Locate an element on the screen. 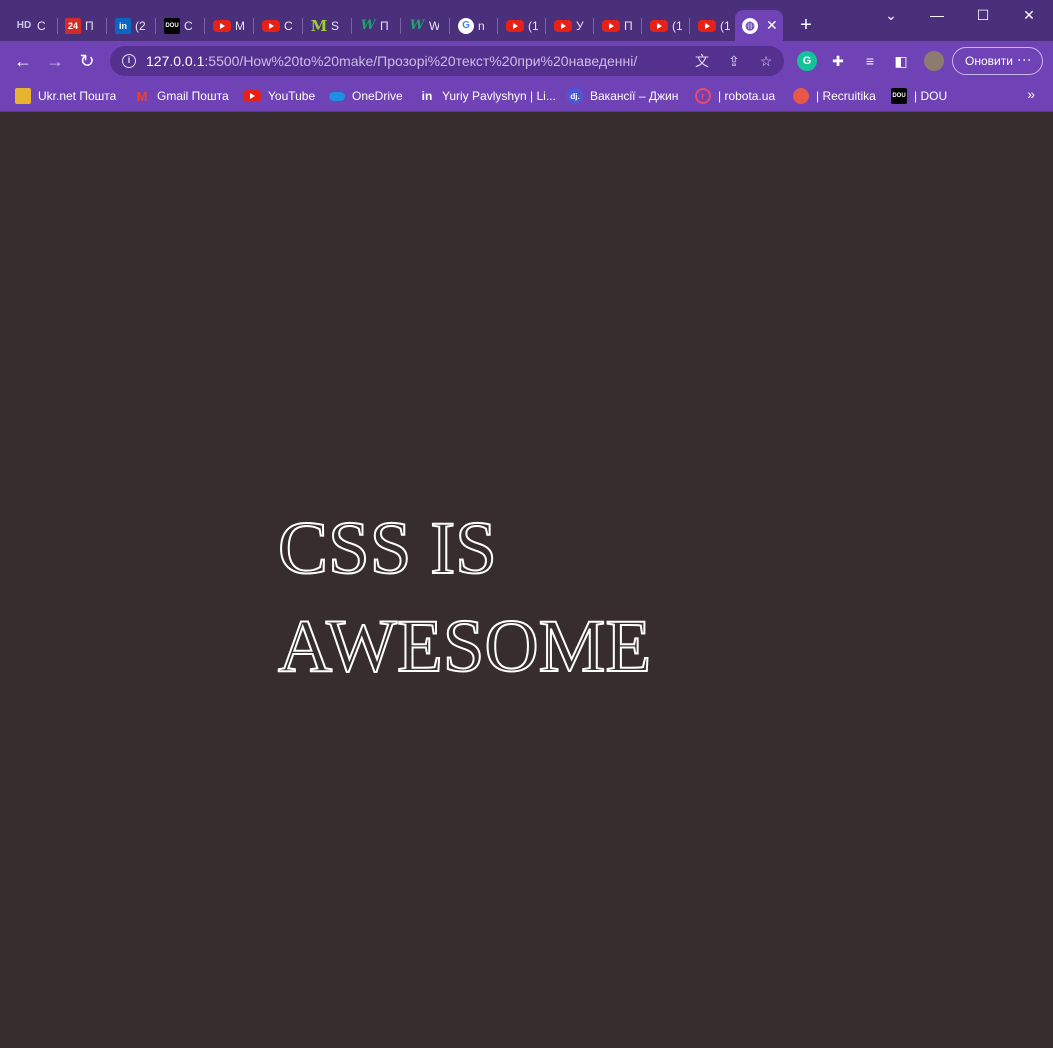 This screenshot has height=1048, width=1053. tab-label: (1 is located at coordinates (725, 25).